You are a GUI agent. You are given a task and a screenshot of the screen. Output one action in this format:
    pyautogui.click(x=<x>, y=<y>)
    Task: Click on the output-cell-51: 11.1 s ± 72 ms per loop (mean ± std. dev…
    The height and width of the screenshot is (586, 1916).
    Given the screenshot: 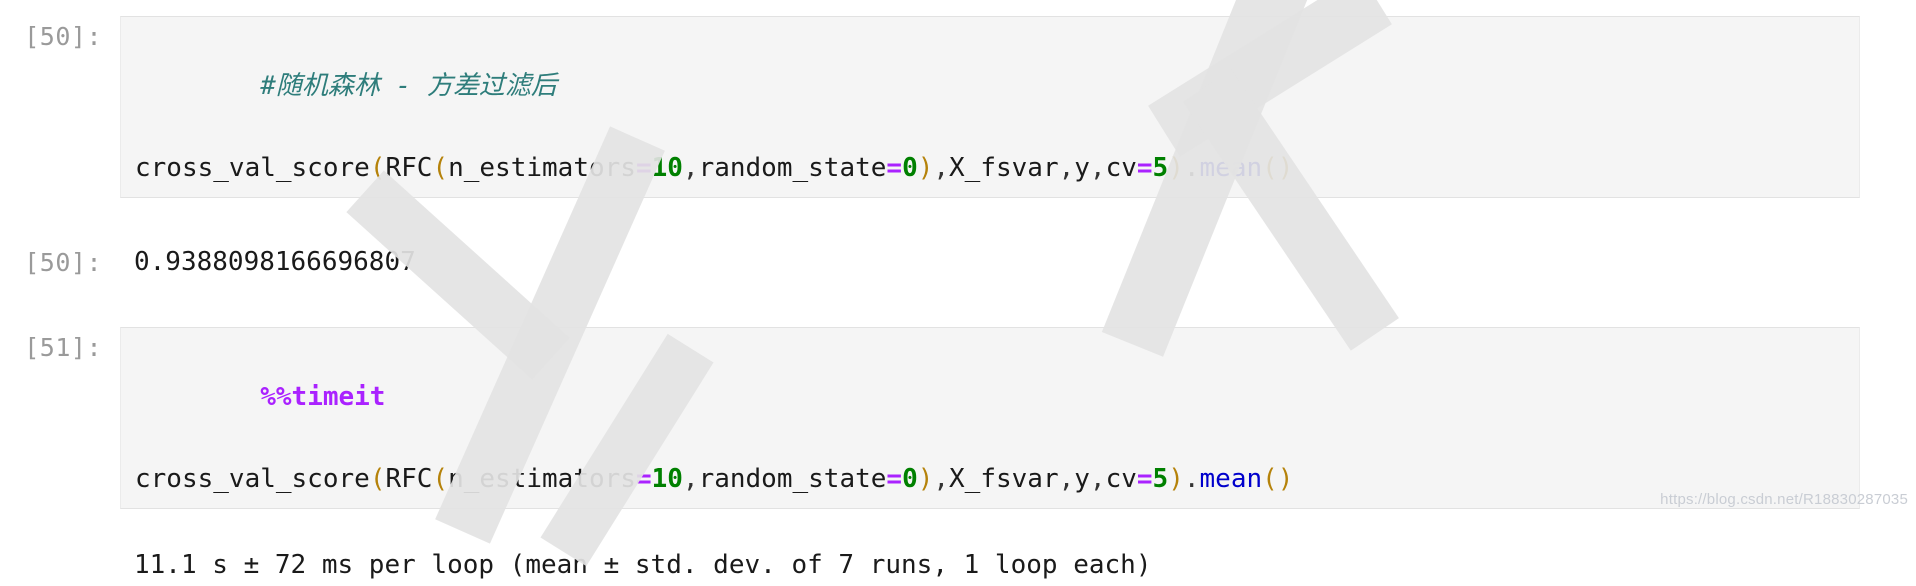 What is the action you would take?
    pyautogui.click(x=958, y=565)
    